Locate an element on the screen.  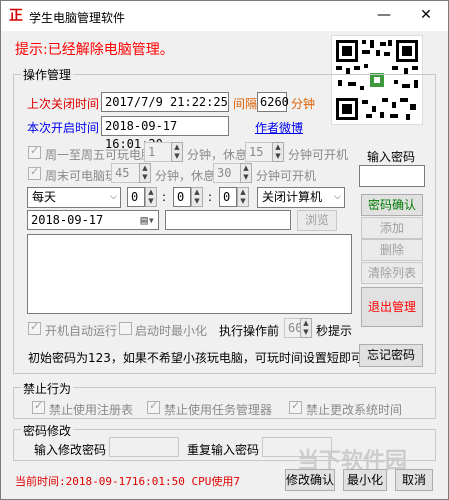
weekend-can-open-text: 分钟可开机 is located at coordinates (286, 176).